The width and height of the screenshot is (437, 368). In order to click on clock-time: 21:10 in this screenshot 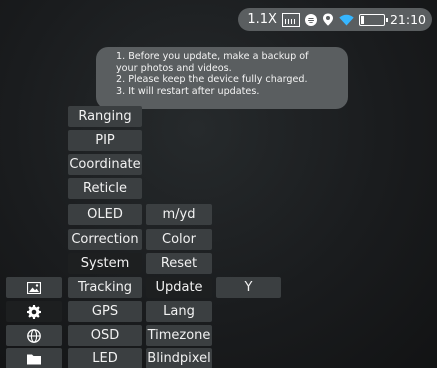, I will do `click(407, 19)`.